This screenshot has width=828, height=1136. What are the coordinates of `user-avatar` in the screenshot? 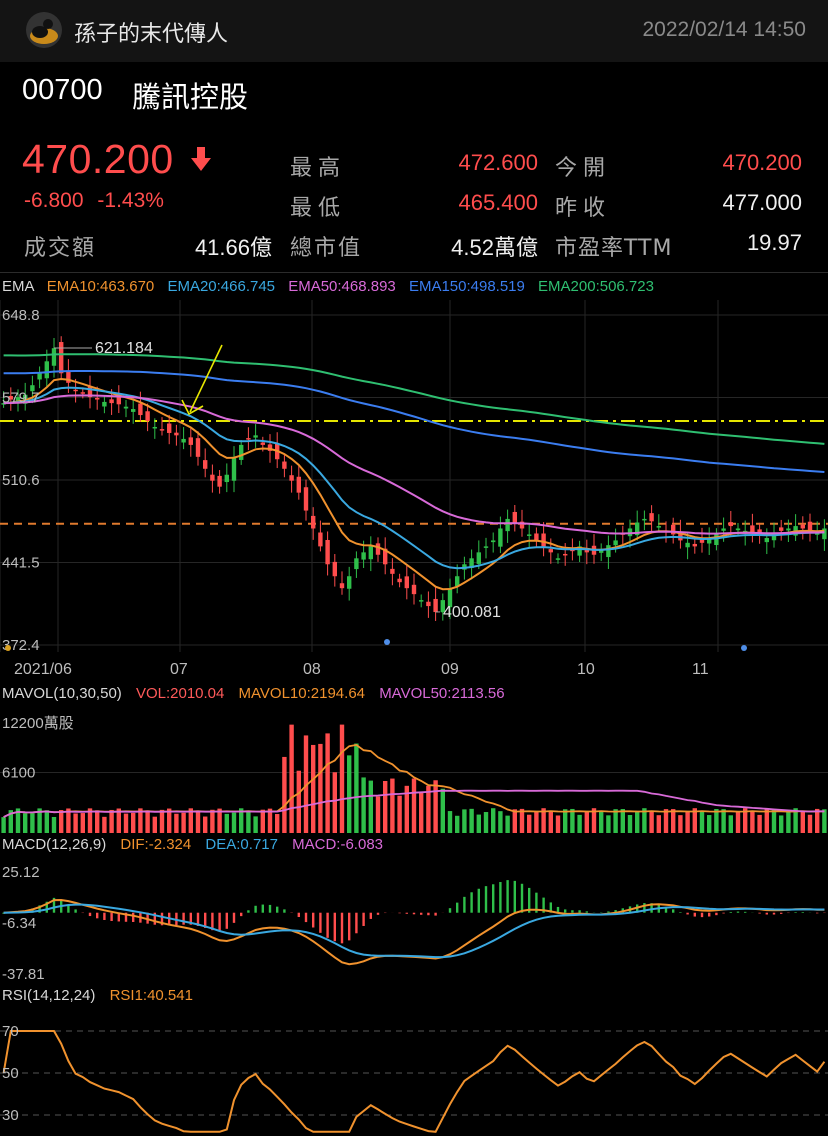 It's located at (44, 30).